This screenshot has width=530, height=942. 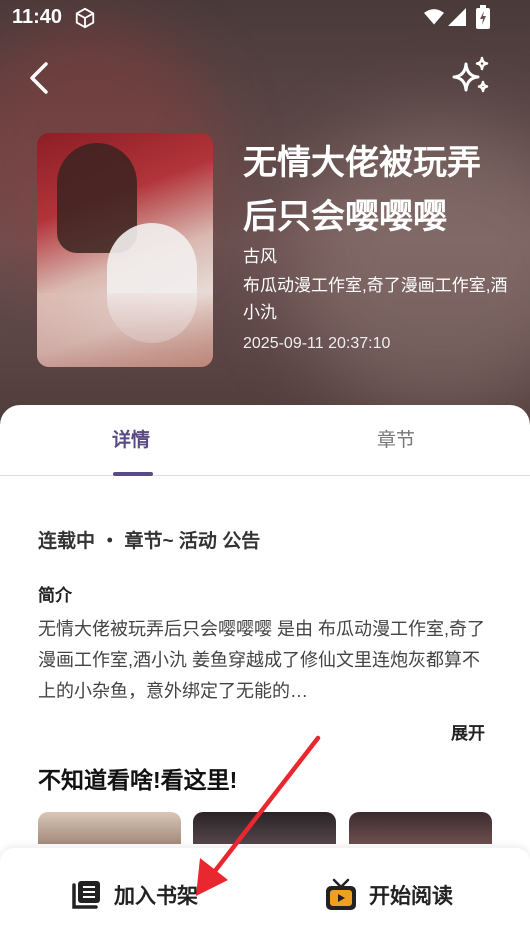 What do you see at coordinates (362, 190) in the screenshot?
I see `book-title: 无情大佬被玩弄后只会嘤嘤嘤` at bounding box center [362, 190].